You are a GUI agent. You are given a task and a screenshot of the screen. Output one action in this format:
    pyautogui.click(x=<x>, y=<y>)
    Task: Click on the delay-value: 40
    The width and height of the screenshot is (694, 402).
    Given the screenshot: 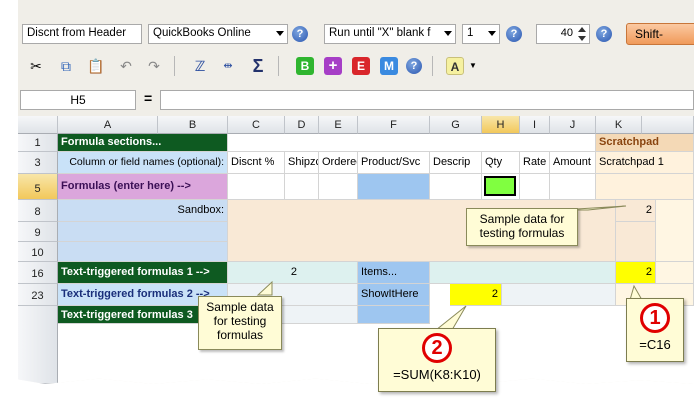 What is the action you would take?
    pyautogui.click(x=566, y=33)
    